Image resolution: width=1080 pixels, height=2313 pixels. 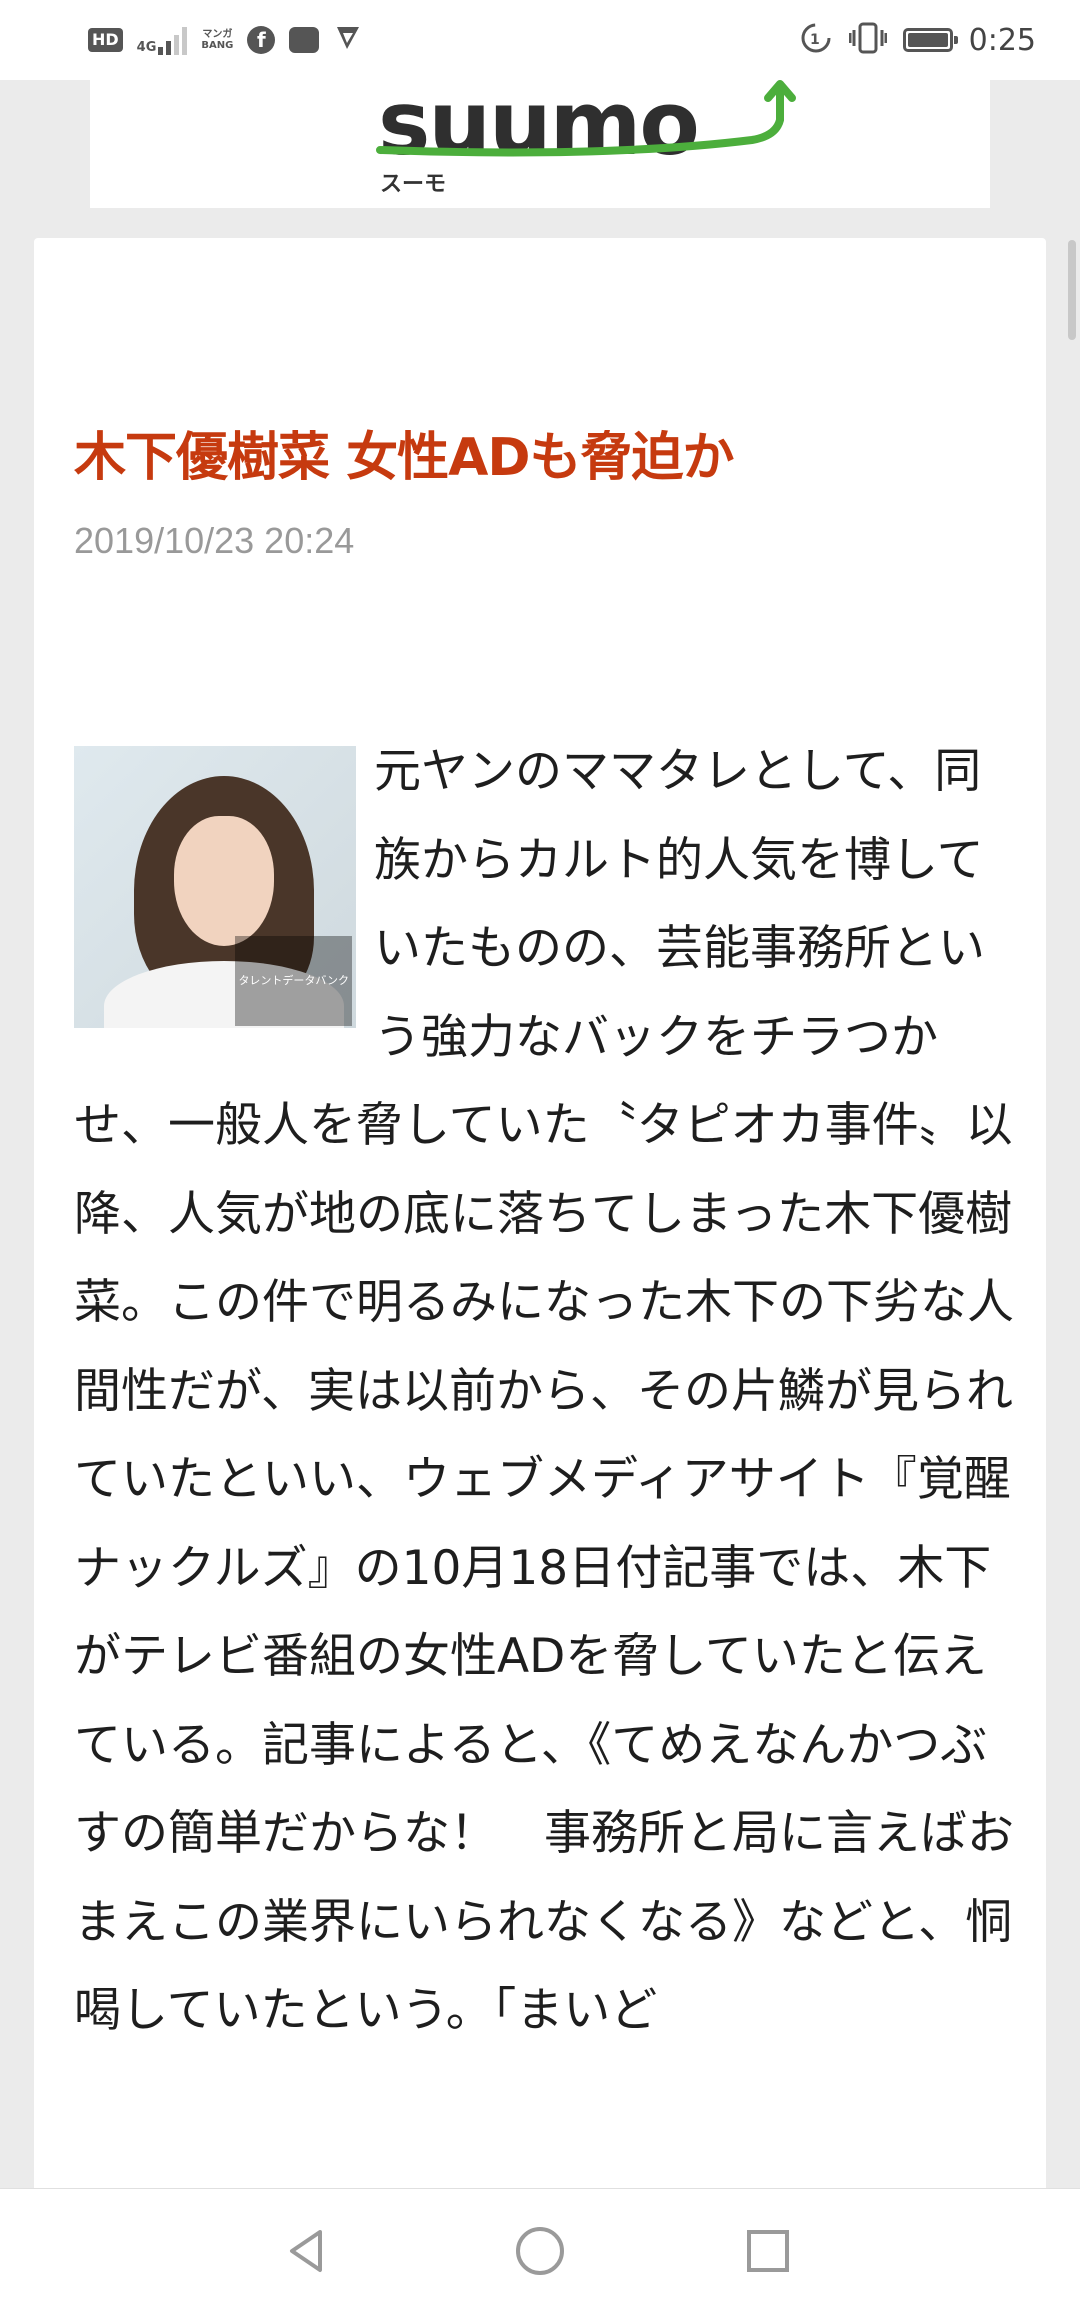 What do you see at coordinates (146, 47) in the screenshot?
I see `network-type-label: 4G` at bounding box center [146, 47].